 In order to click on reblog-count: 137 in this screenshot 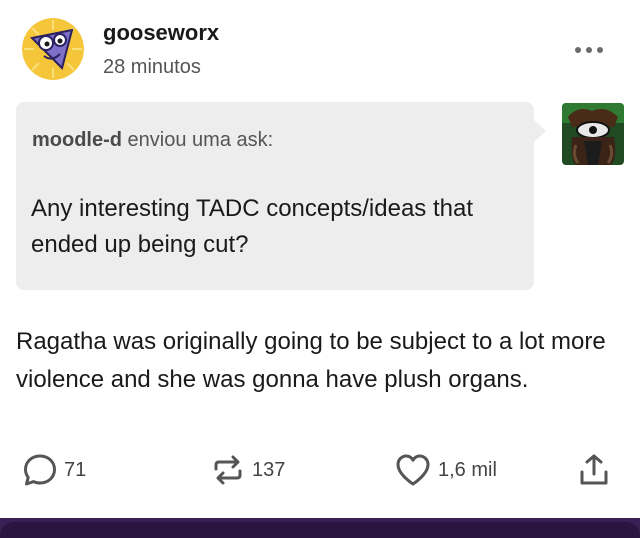, I will do `click(269, 469)`.